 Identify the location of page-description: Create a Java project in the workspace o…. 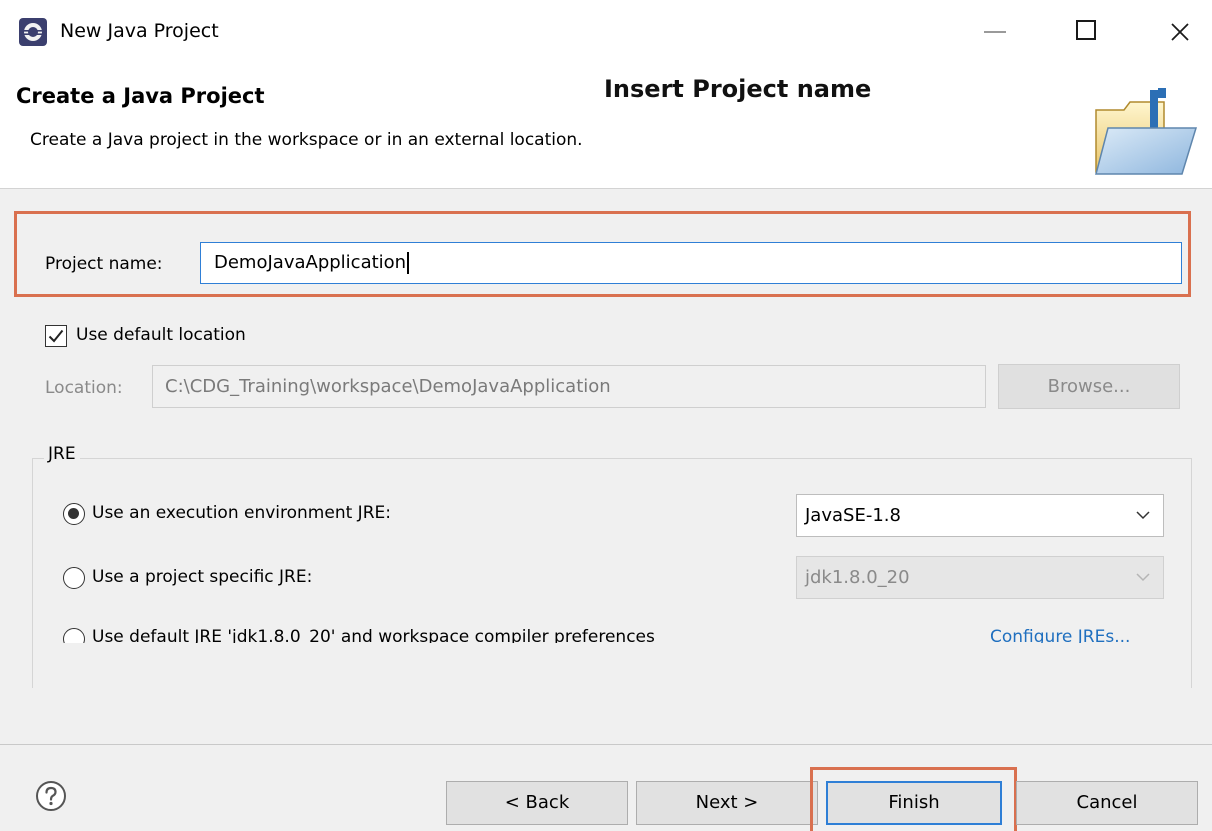
(306, 140).